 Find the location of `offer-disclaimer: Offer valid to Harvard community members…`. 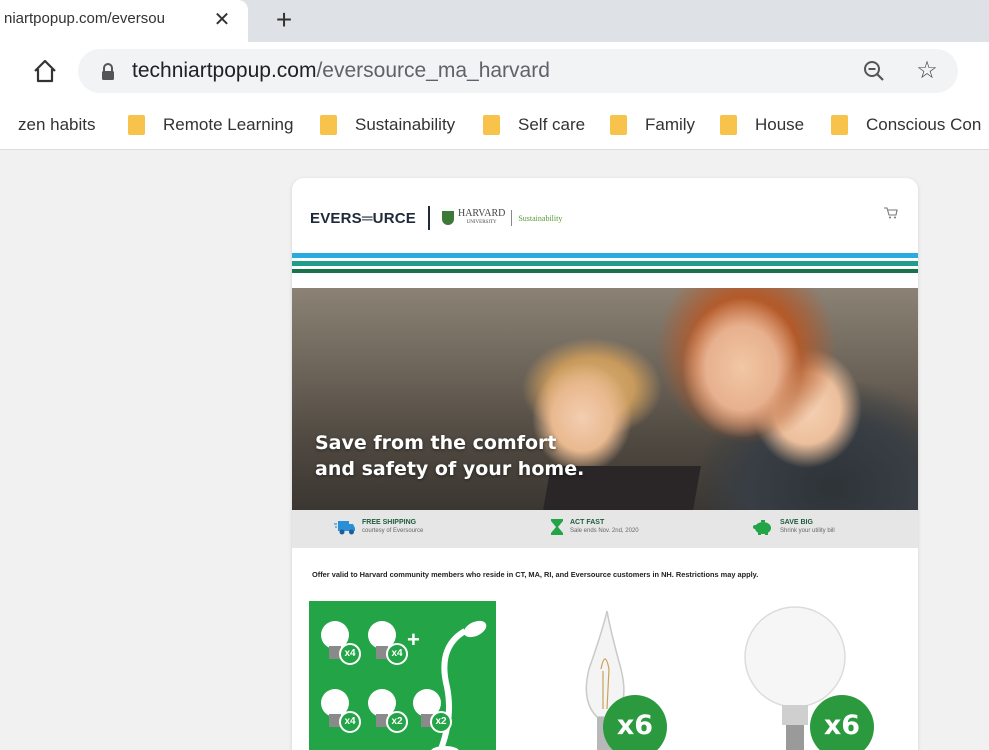

offer-disclaimer: Offer valid to Harvard community members… is located at coordinates (535, 574).